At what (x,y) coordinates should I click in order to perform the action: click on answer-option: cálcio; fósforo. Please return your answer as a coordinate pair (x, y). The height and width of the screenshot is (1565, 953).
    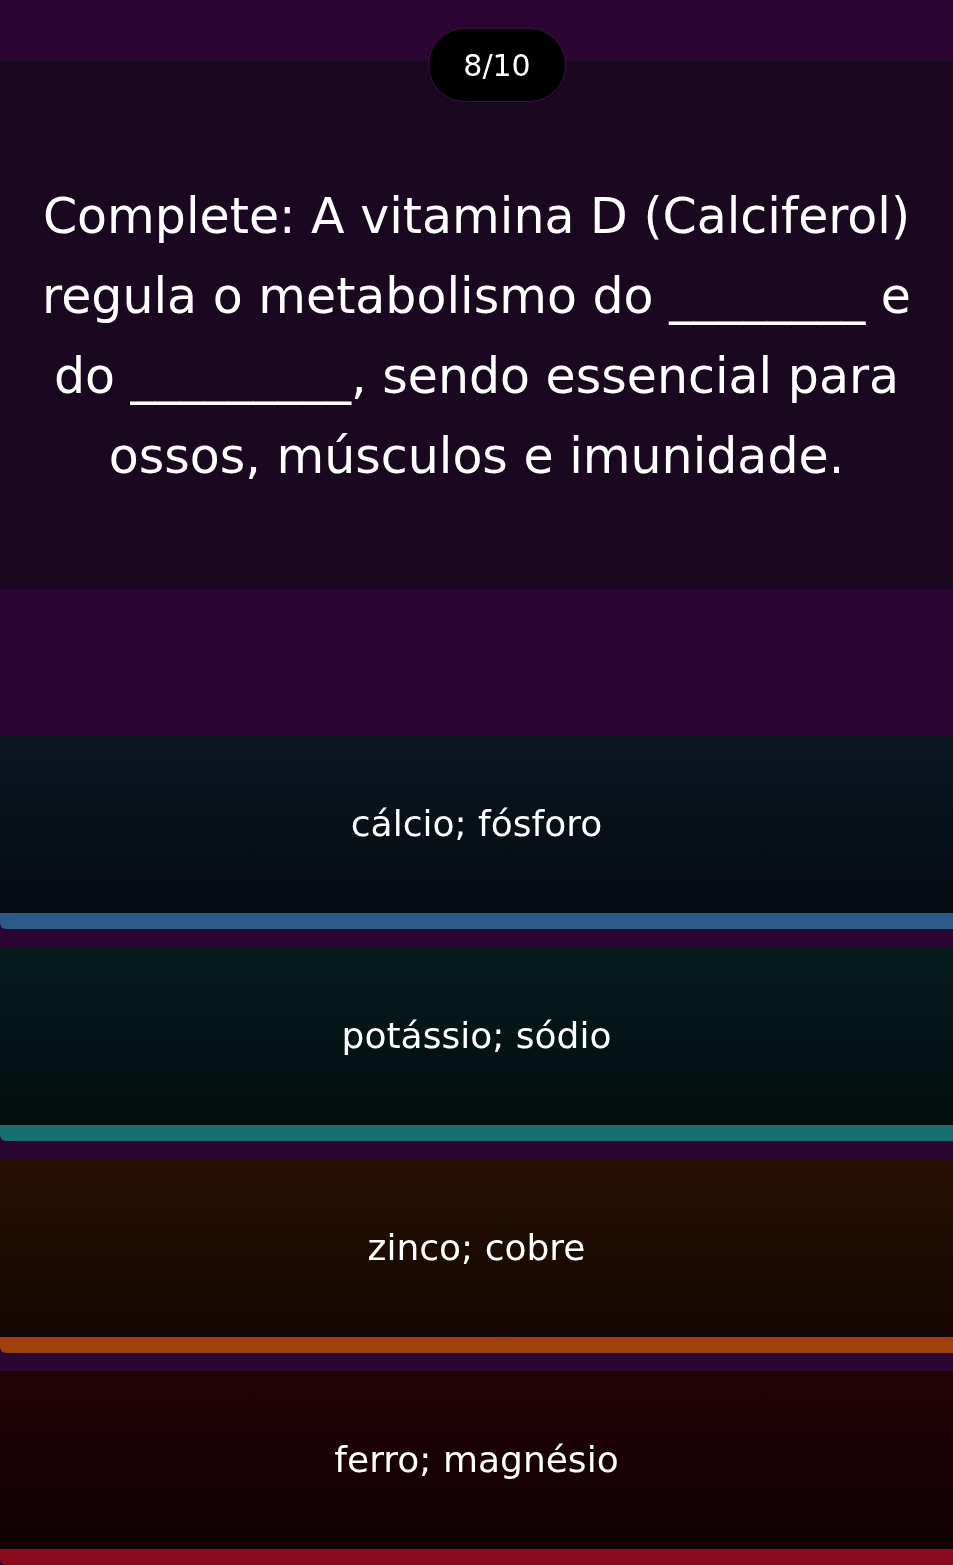
    Looking at the image, I should click on (476, 824).